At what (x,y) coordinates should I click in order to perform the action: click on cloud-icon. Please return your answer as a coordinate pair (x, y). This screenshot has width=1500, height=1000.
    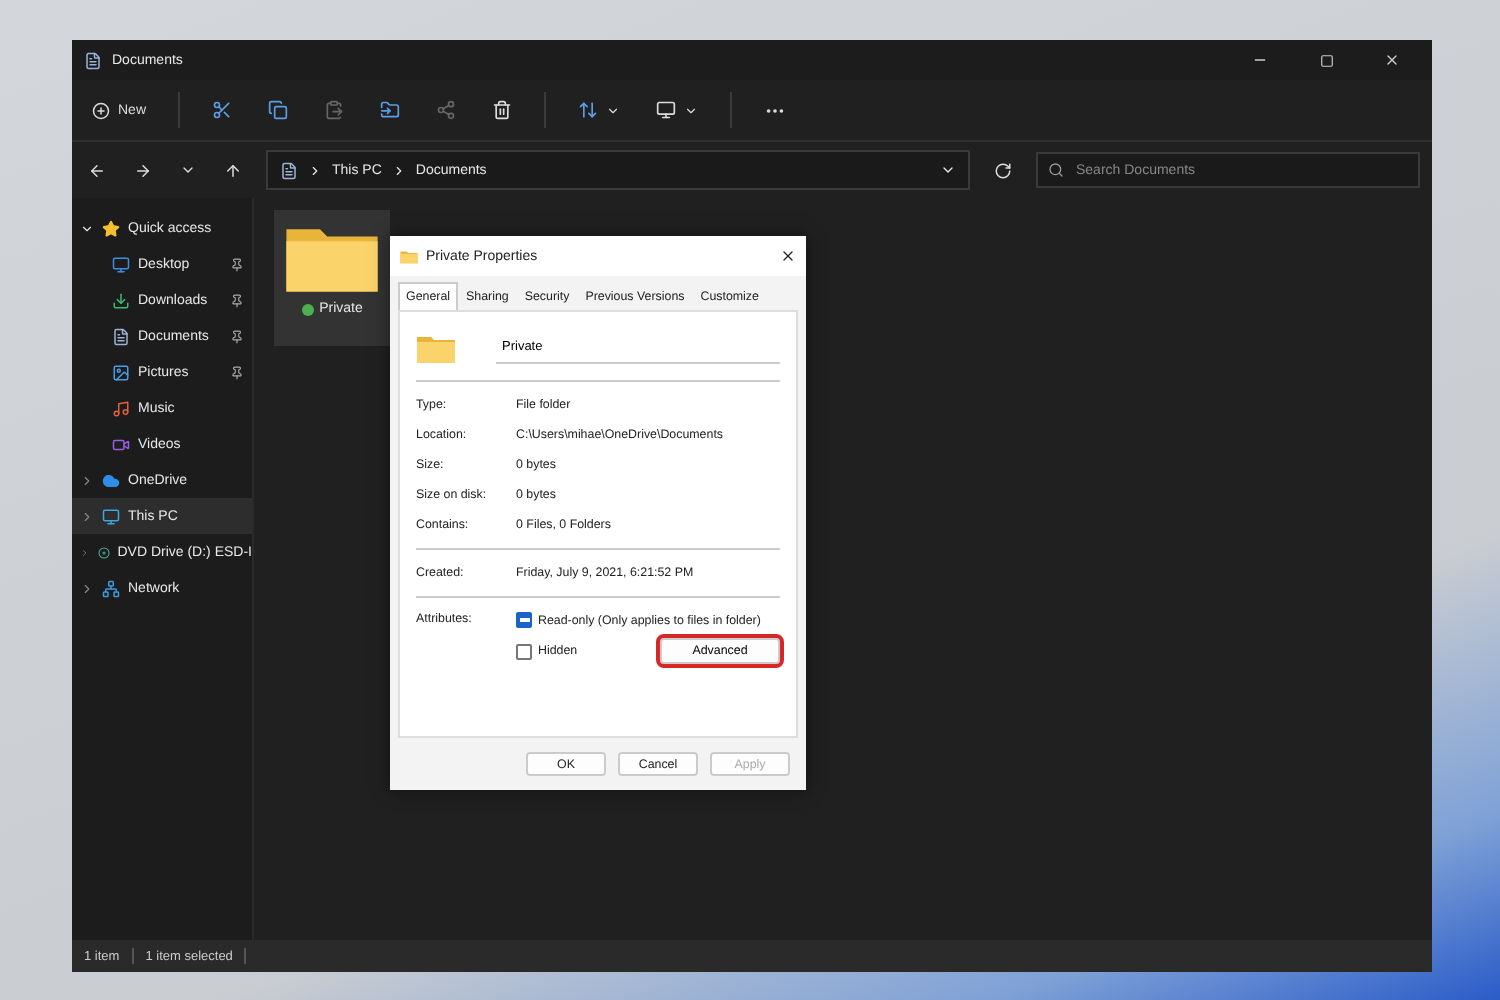
    Looking at the image, I should click on (111, 480).